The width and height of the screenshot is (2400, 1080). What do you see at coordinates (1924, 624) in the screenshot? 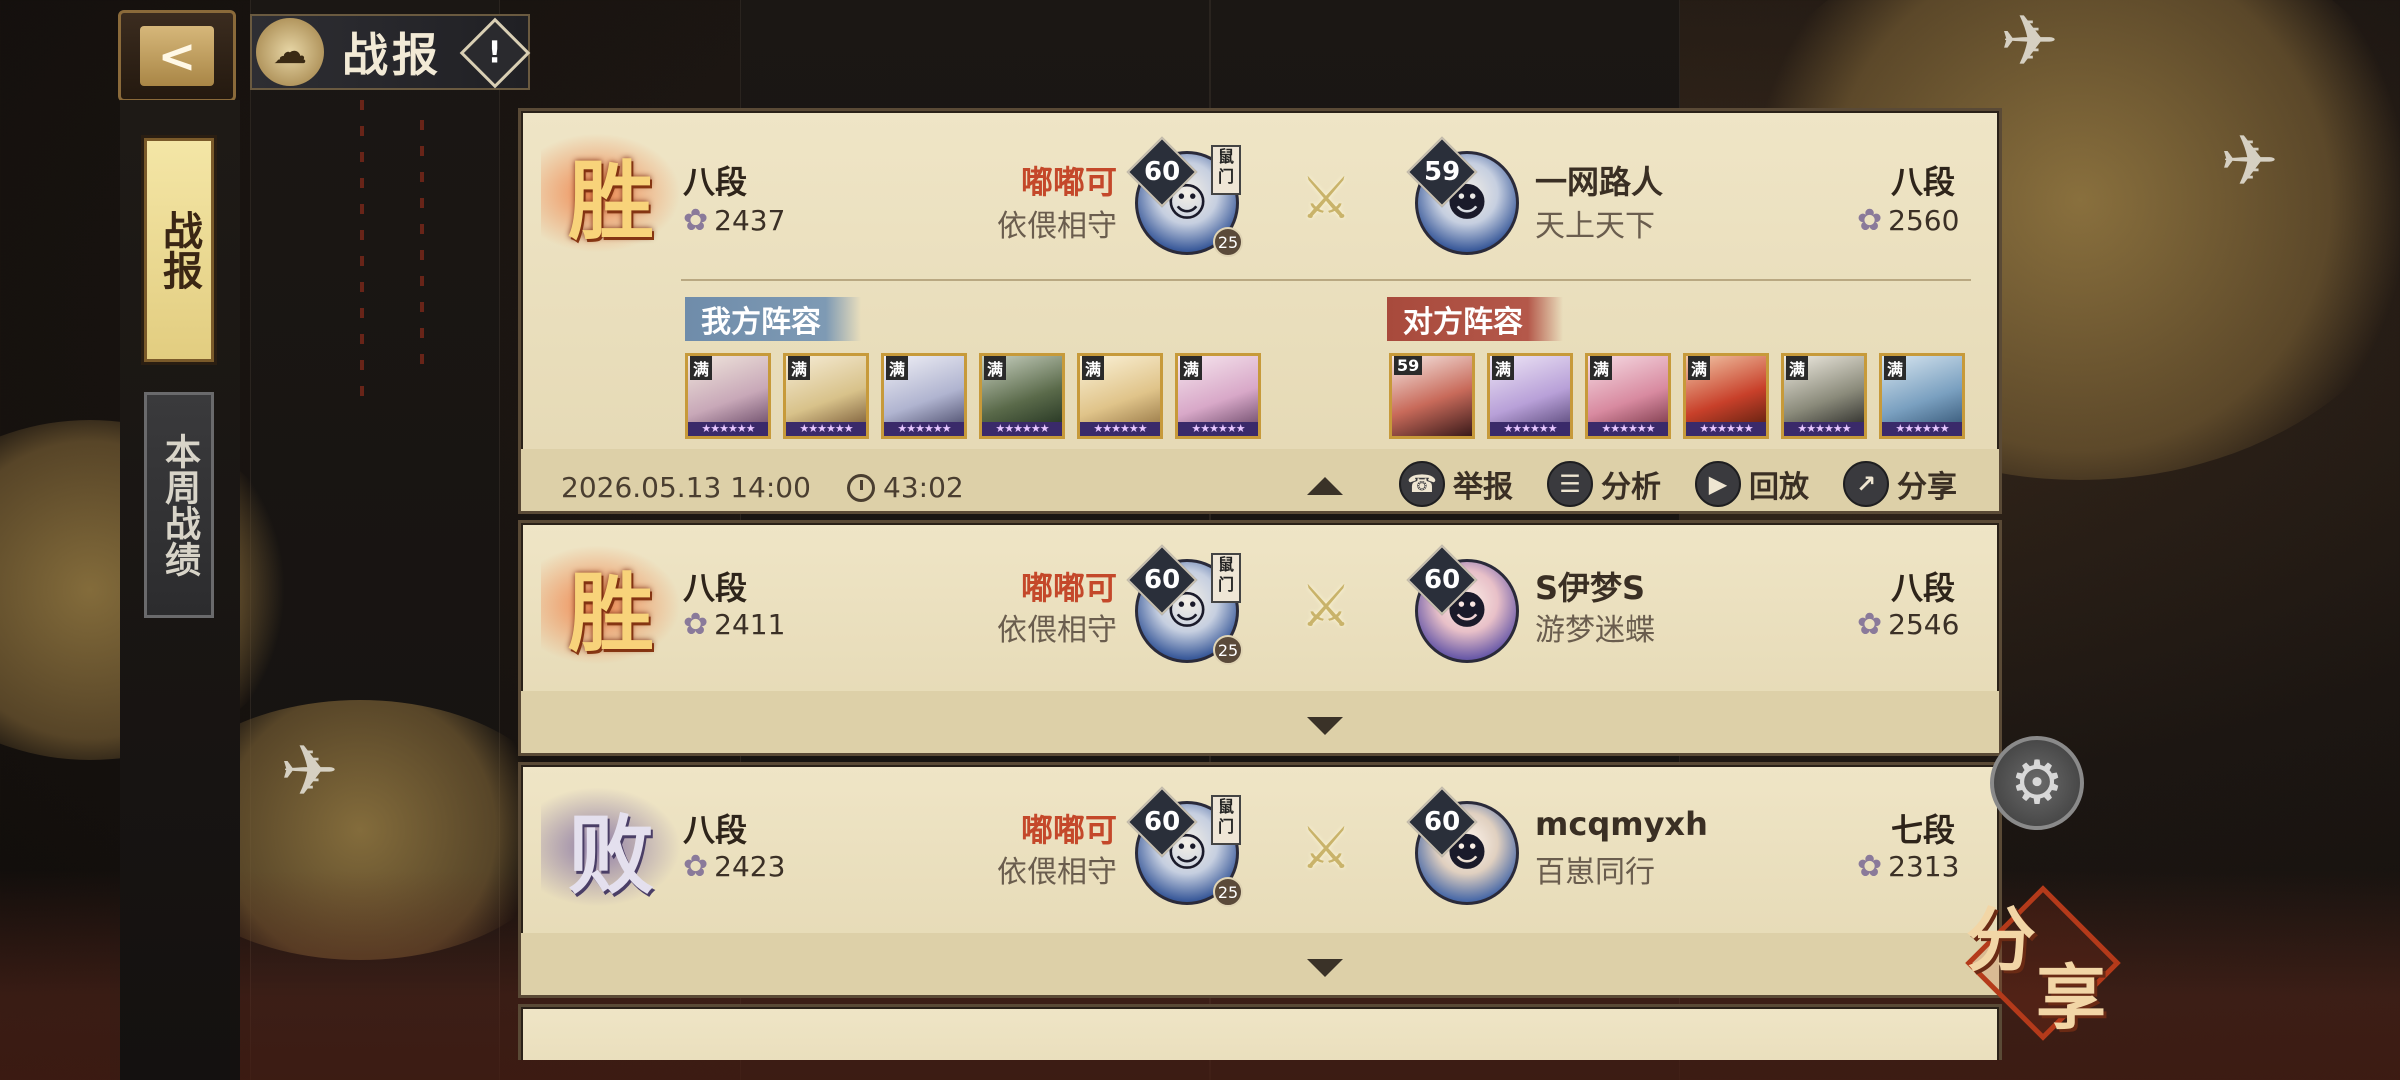
I see `opponent-score-value: 2546` at bounding box center [1924, 624].